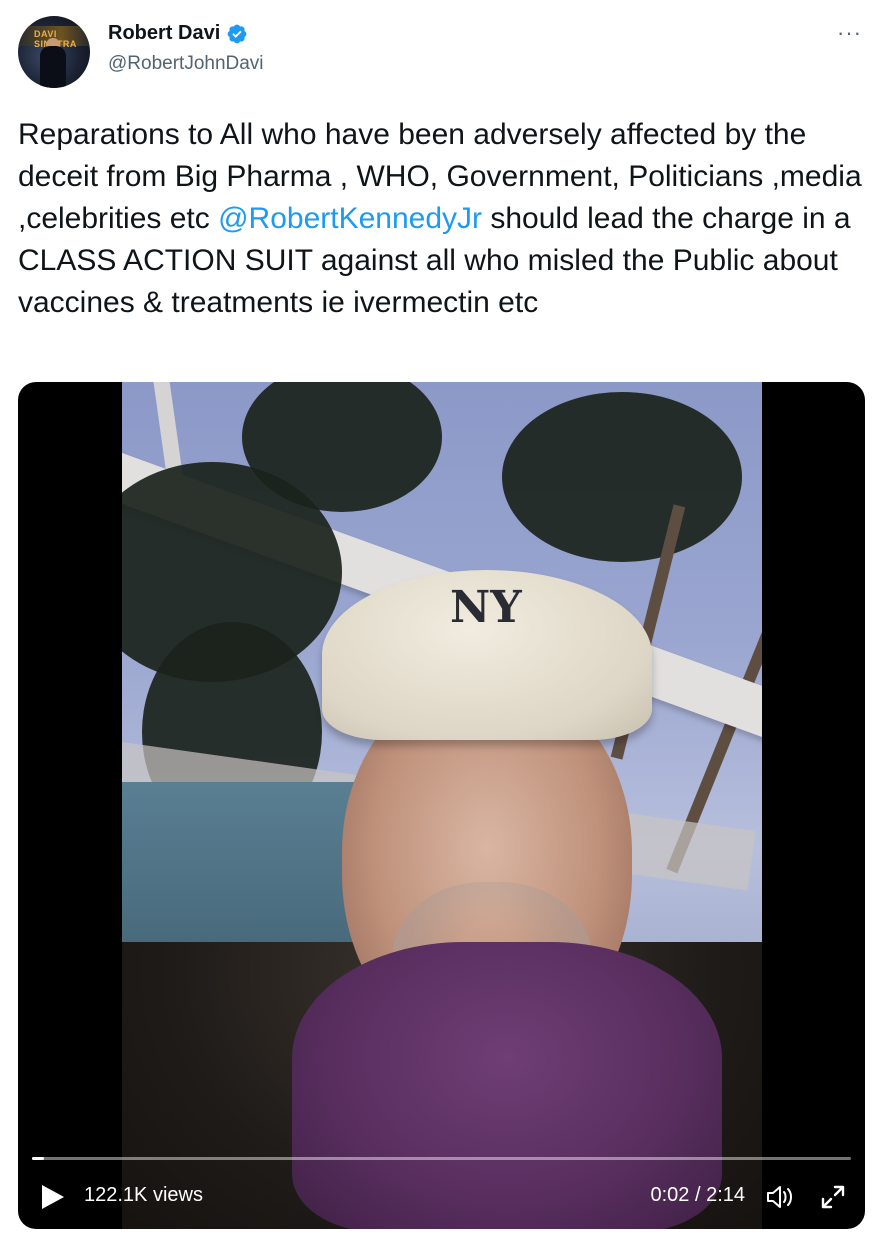  Describe the element at coordinates (697, 1195) in the screenshot. I see `video-time: 0:02 / 2:14` at that location.